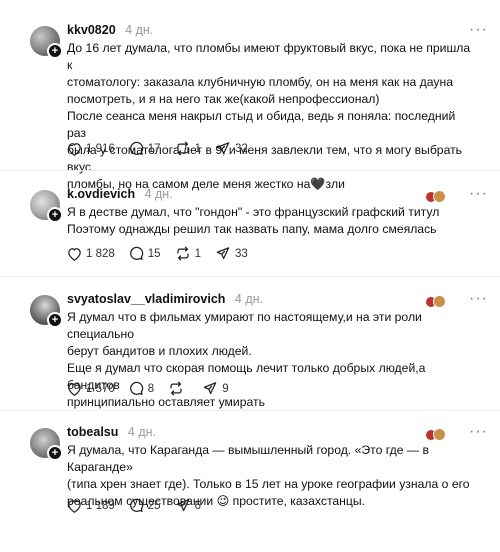 The height and width of the screenshot is (552, 500). Describe the element at coordinates (145, 148) in the screenshot. I see `comment-button: 17` at that location.